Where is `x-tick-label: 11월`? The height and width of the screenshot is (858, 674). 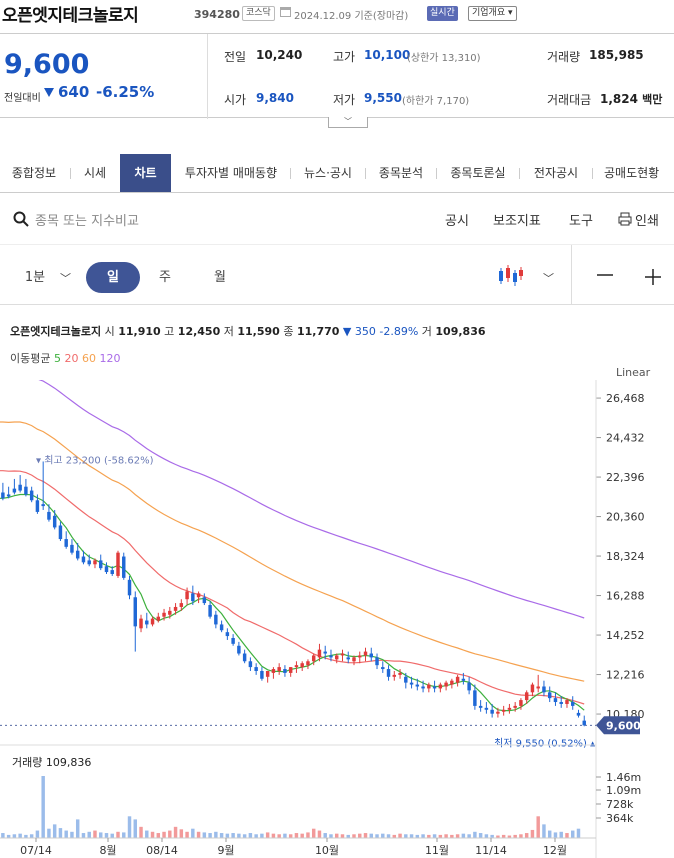 x-tick-label: 11월 is located at coordinates (437, 850).